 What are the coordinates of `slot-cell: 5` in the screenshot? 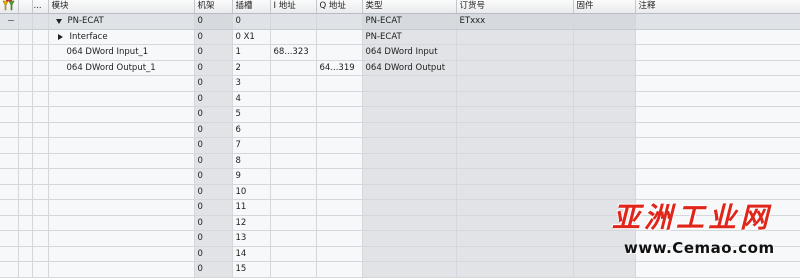 It's located at (251, 114).